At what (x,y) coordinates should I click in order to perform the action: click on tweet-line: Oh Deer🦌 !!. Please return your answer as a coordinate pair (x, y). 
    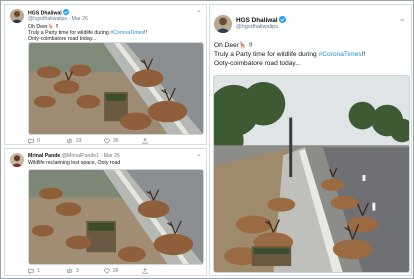
    Looking at the image, I should click on (233, 45).